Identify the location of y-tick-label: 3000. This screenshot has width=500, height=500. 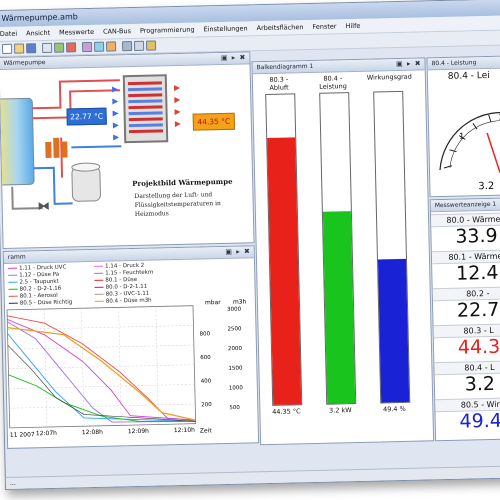
(234, 310).